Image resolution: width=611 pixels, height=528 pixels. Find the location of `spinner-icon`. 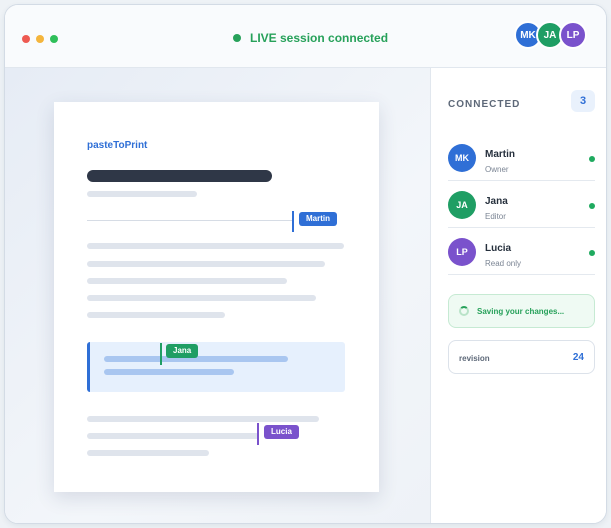

spinner-icon is located at coordinates (464, 311).